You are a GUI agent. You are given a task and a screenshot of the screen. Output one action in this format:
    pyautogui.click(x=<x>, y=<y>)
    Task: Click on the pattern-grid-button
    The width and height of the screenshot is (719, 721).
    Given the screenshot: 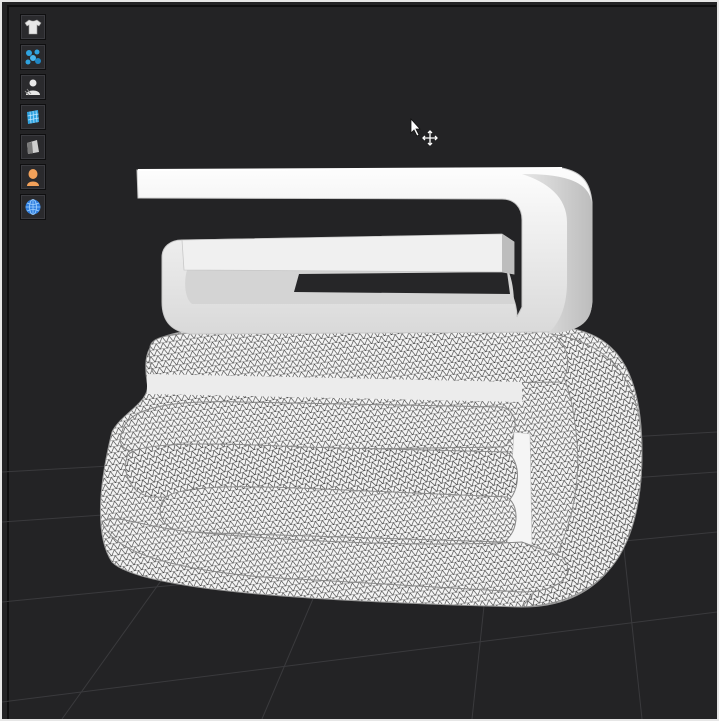 What is the action you would take?
    pyautogui.click(x=33, y=117)
    